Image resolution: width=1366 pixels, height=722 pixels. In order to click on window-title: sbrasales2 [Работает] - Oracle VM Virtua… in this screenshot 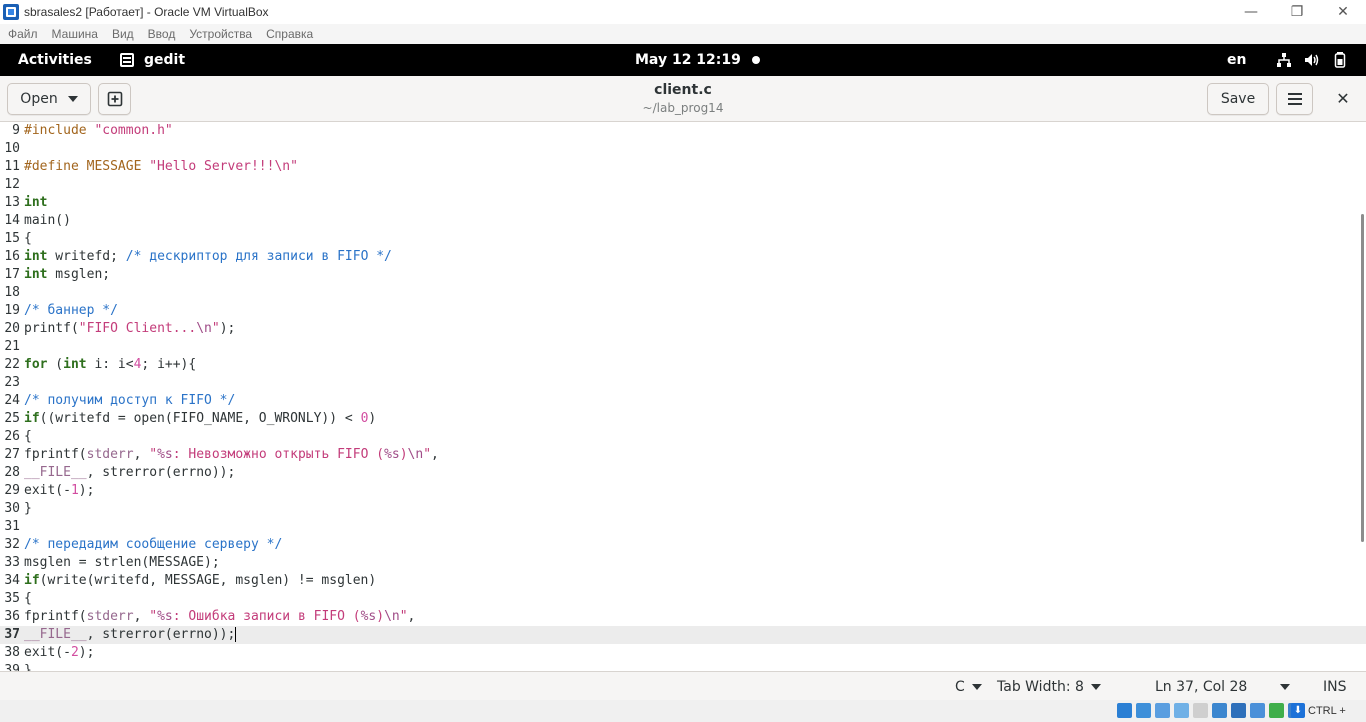, I will do `click(146, 12)`.